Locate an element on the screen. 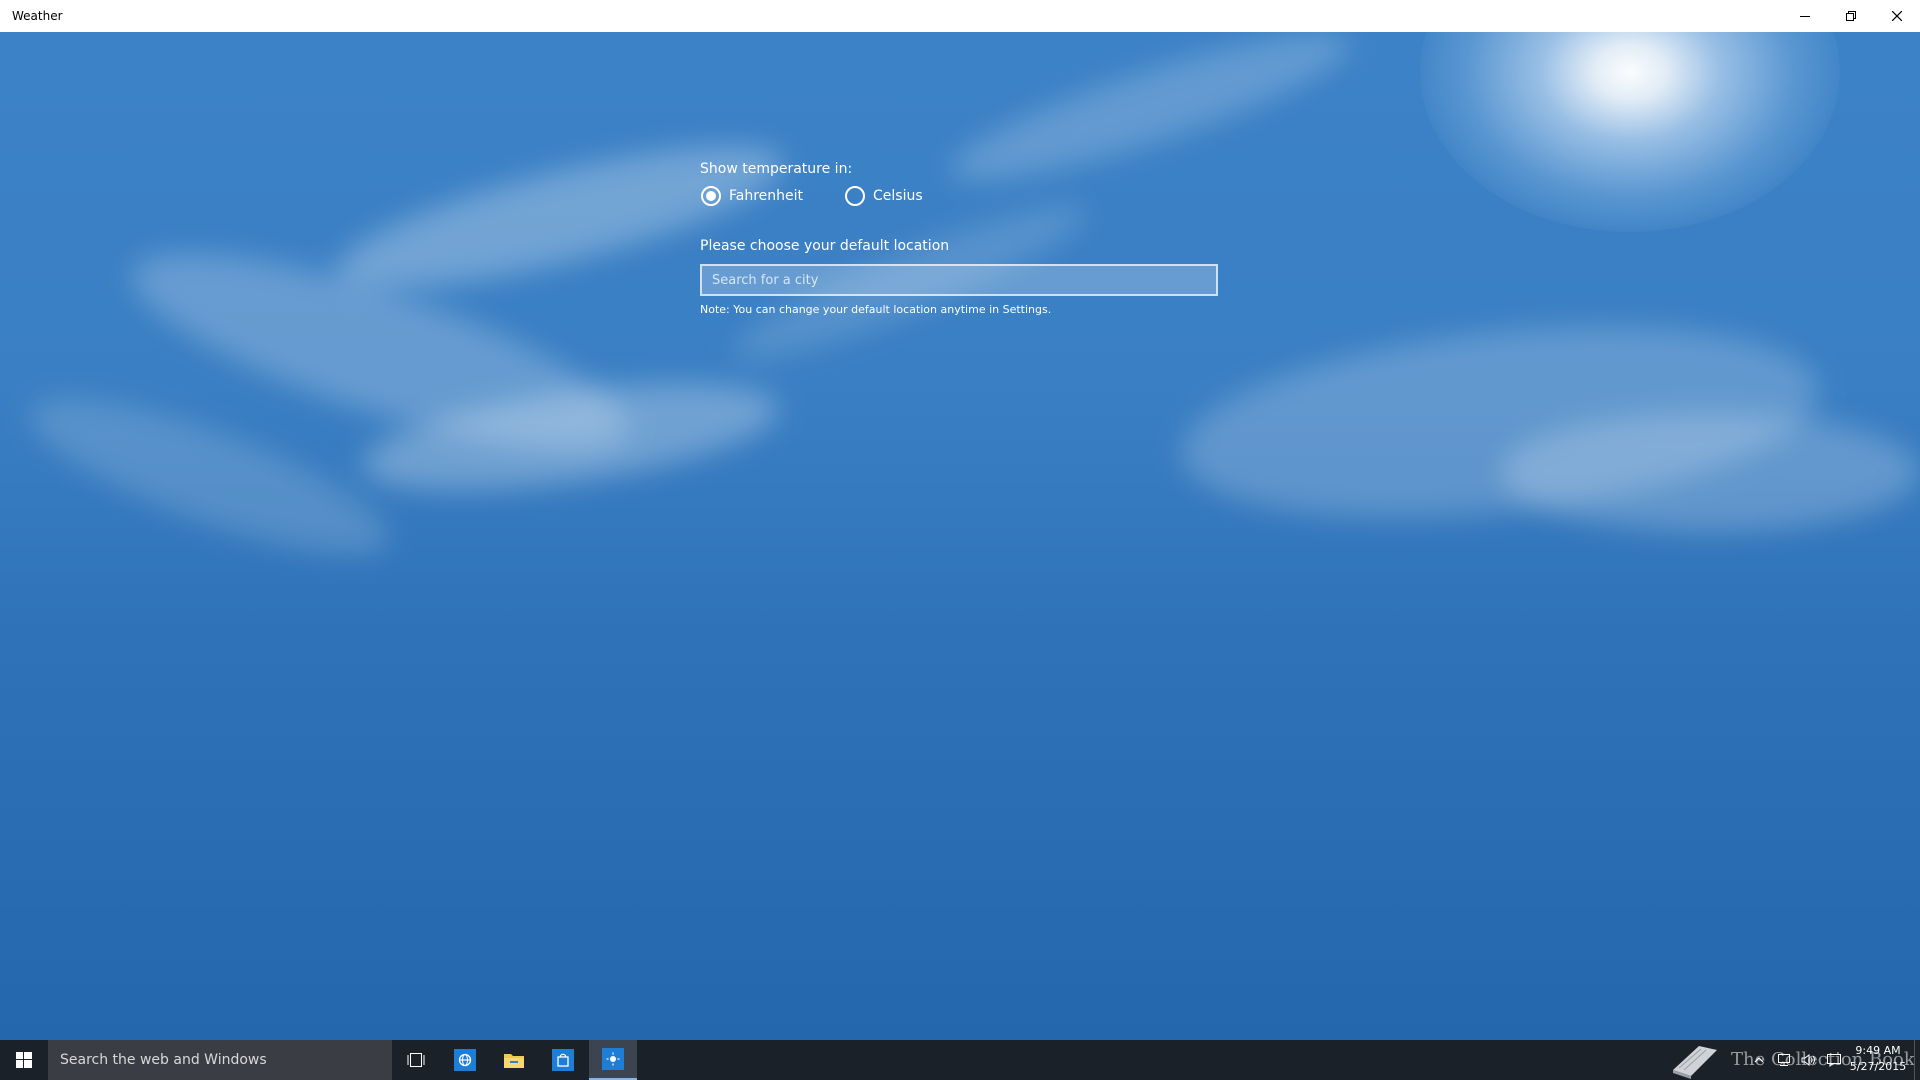  clock-time: 9:49 AM is located at coordinates (1878, 1050).